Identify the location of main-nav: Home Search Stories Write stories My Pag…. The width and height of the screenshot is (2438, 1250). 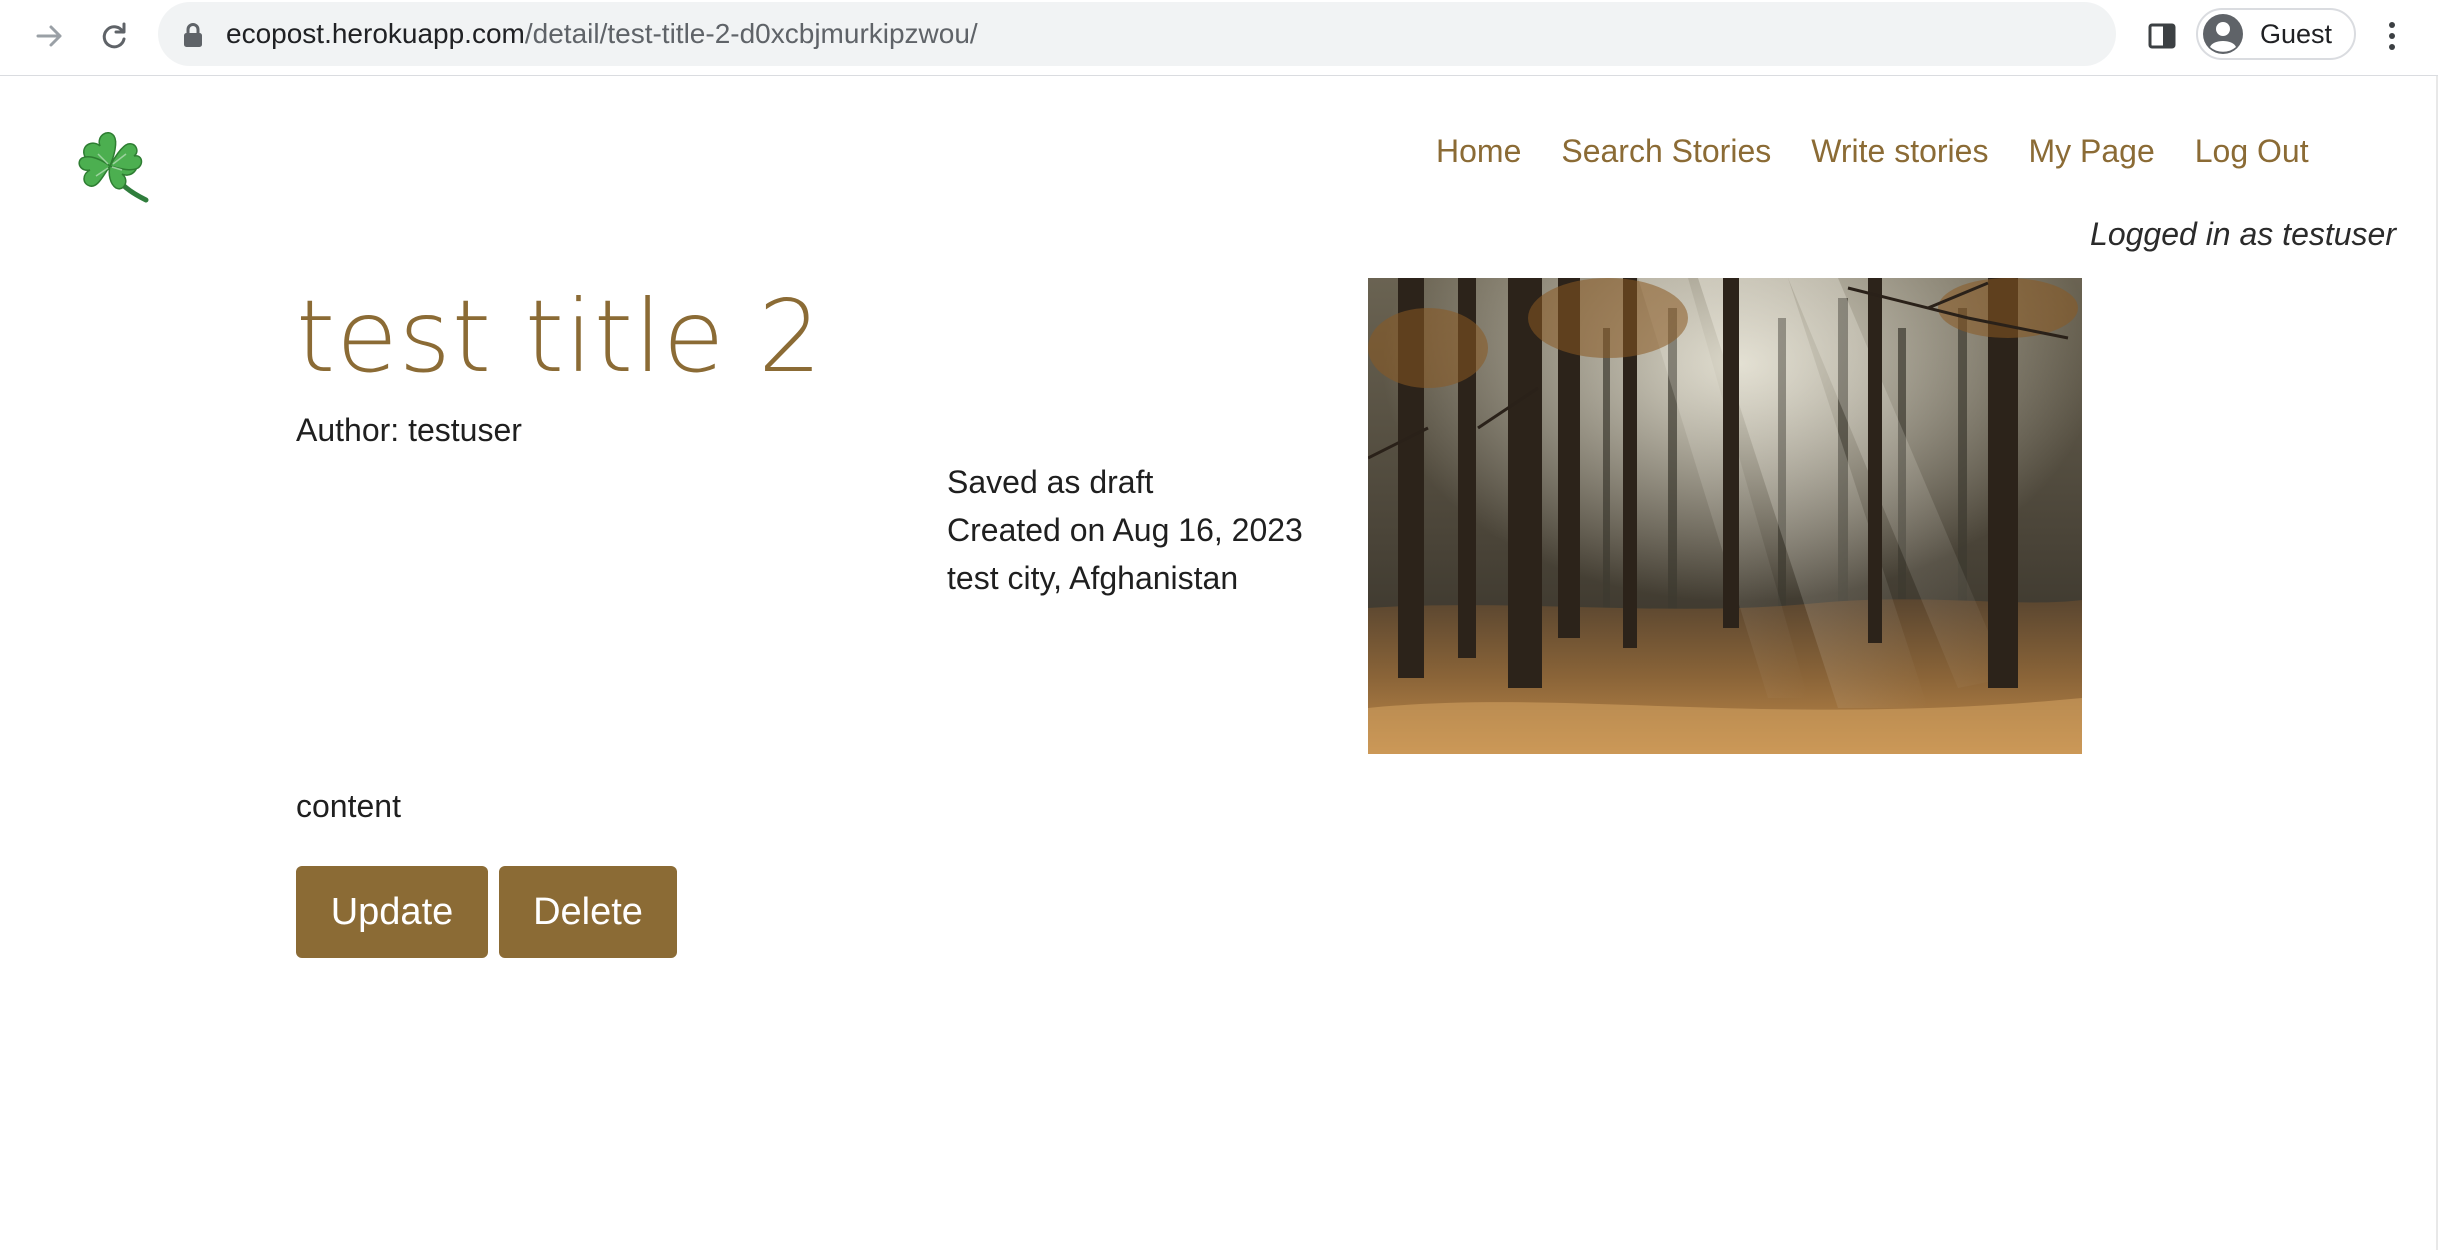
(1860, 151).